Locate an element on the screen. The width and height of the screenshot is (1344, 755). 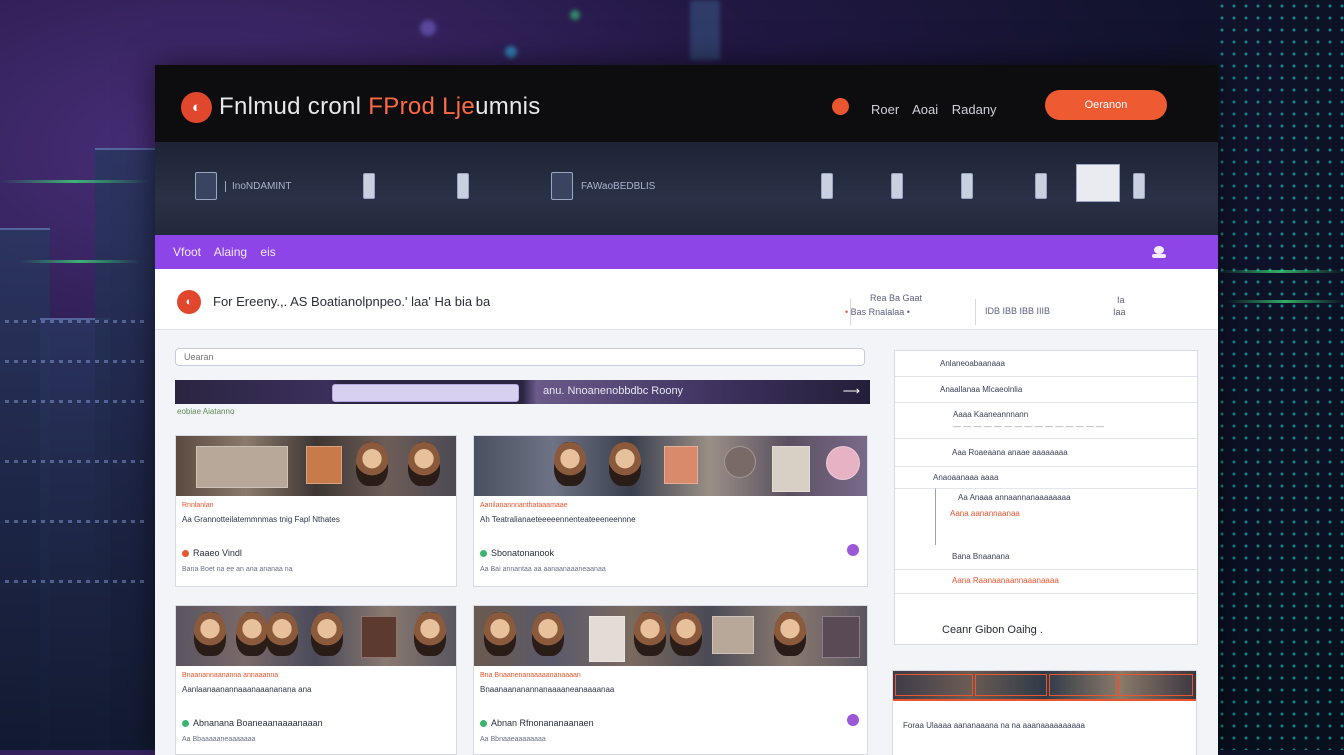
card-footer: Aa Bai annantaa aa aanaanaaaneaanaa is located at coordinates (543, 569).